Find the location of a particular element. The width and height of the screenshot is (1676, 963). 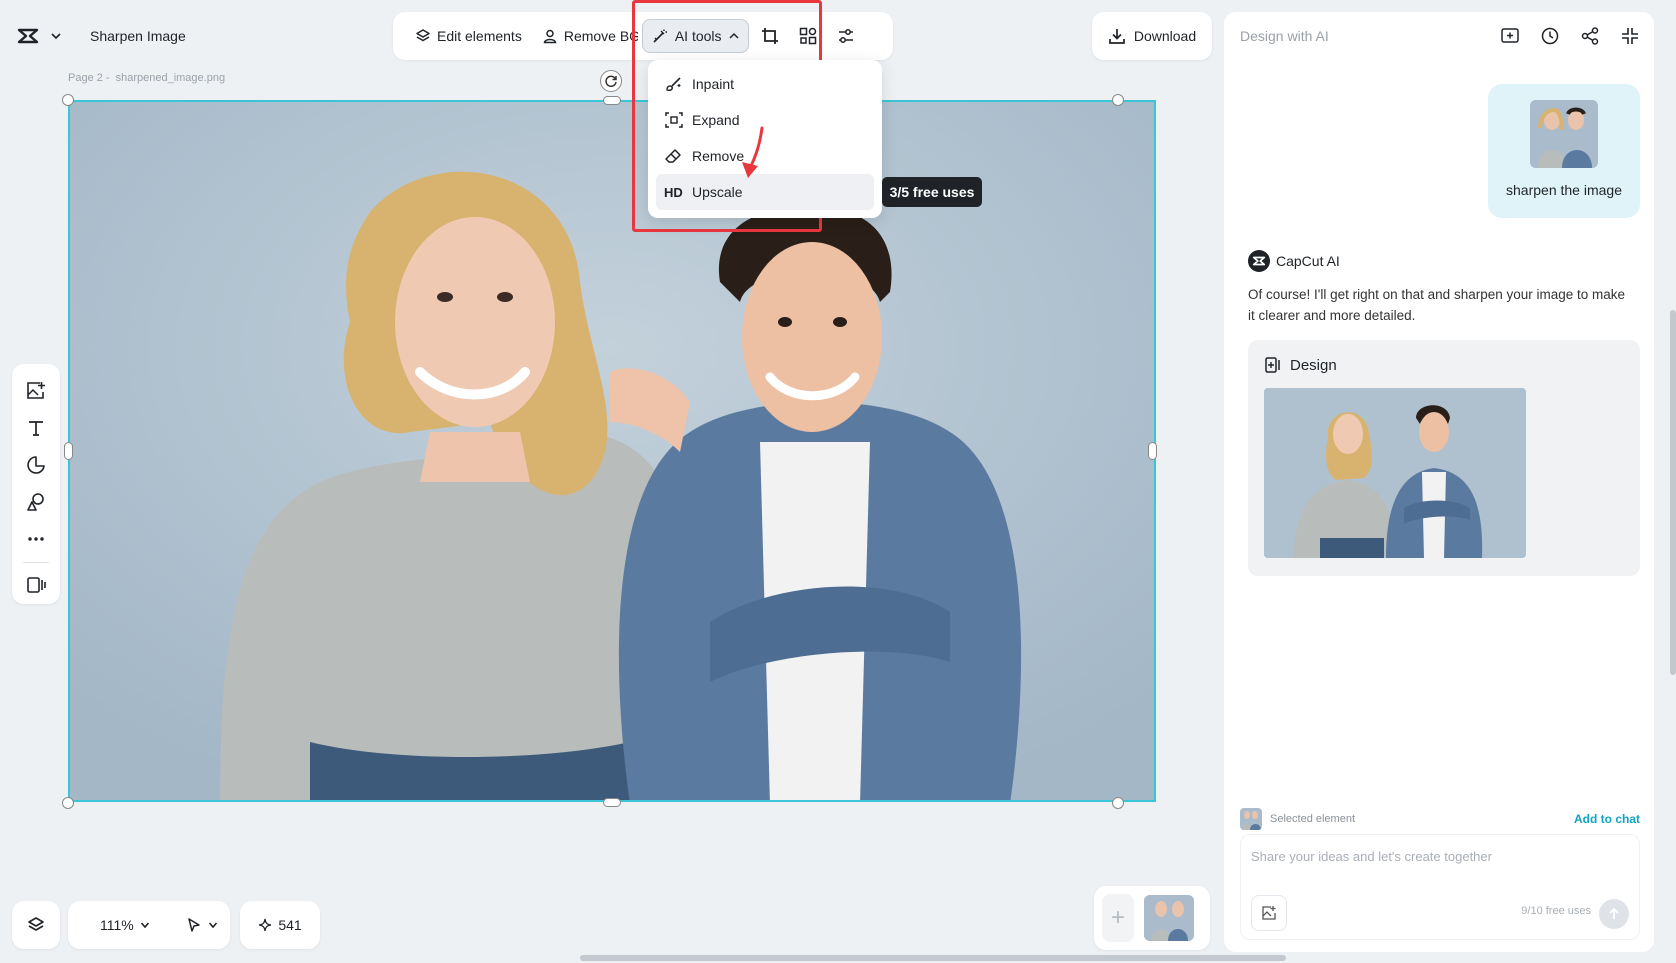

magic-wand-icon is located at coordinates (660, 36).